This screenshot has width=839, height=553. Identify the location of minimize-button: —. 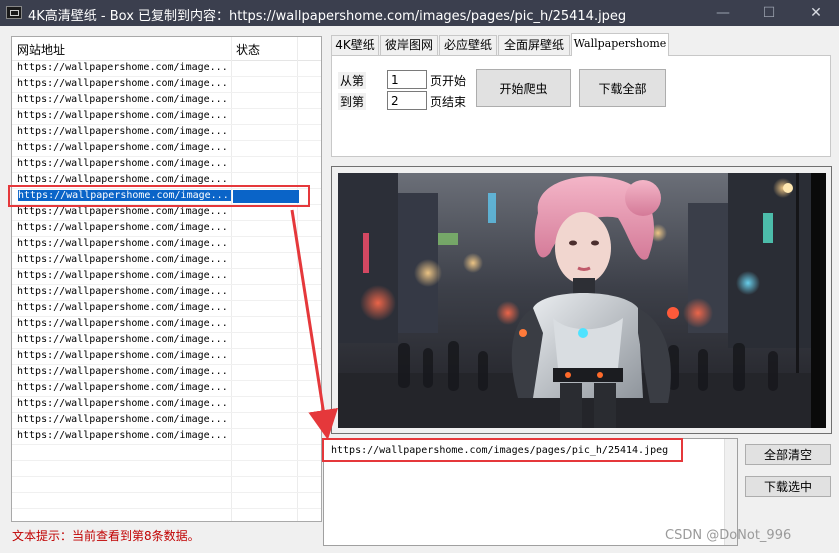
(723, 13).